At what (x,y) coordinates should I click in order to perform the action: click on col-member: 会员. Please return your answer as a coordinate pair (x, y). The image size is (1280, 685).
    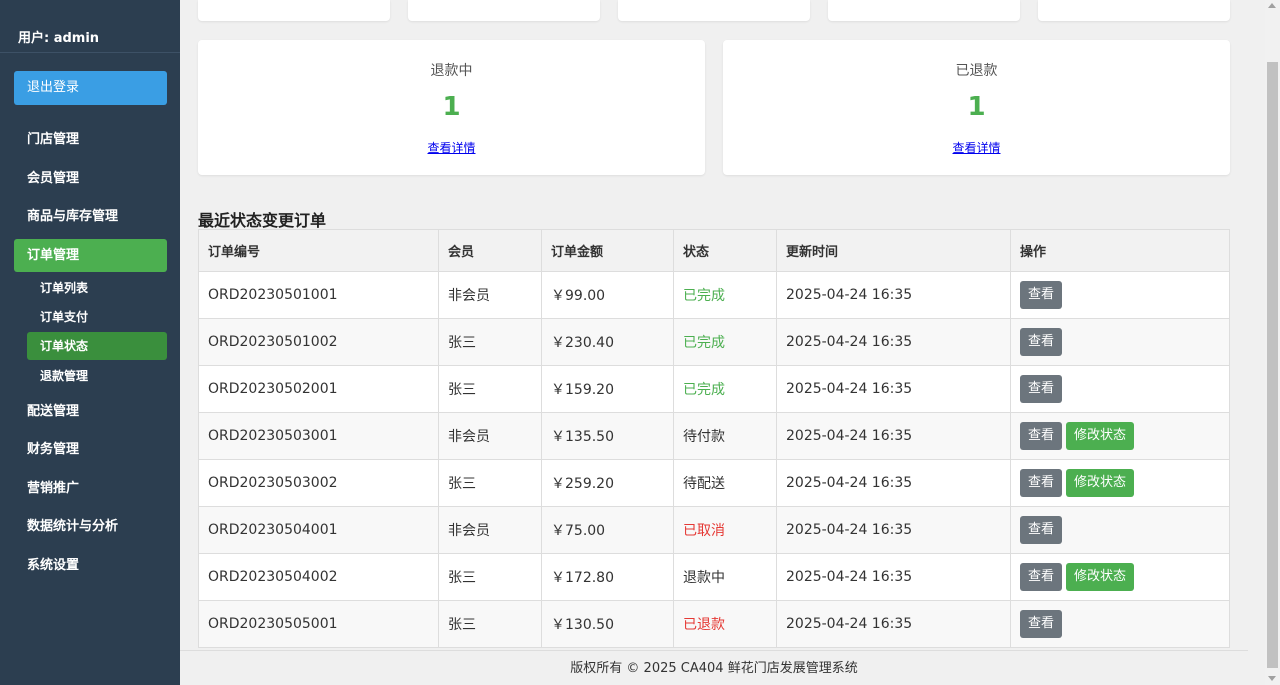
    Looking at the image, I should click on (490, 250).